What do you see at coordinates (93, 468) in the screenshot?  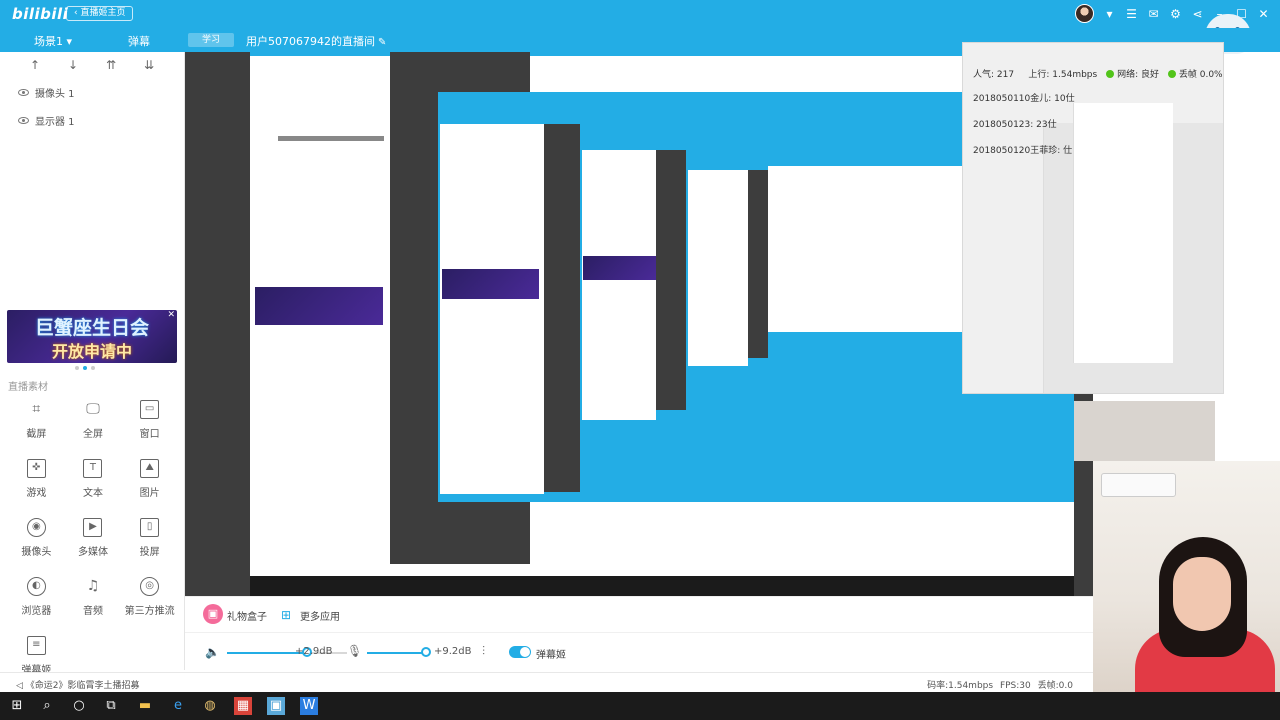 I see `text-icon: T` at bounding box center [93, 468].